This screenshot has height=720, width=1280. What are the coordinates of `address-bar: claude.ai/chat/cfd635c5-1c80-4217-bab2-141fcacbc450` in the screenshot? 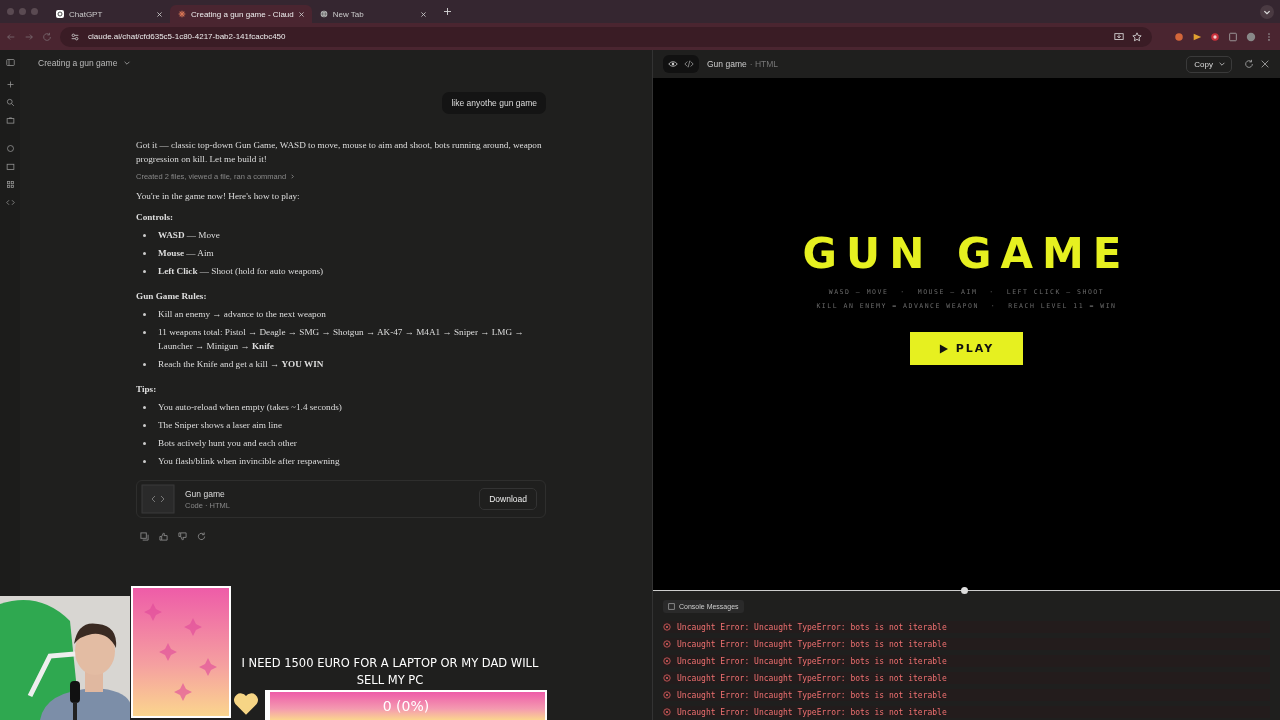 It's located at (606, 36).